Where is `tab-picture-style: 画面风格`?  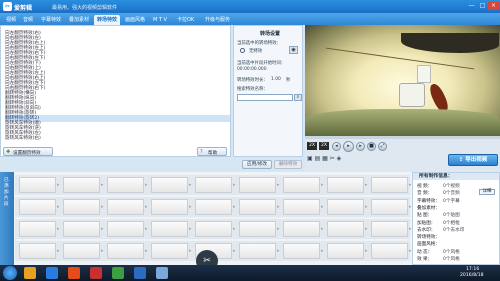
tab-picture-style: 画面风格 is located at coordinates (135, 20).